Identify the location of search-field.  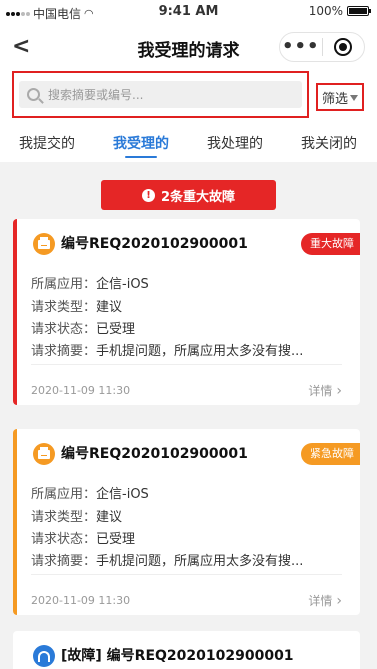
(160, 94).